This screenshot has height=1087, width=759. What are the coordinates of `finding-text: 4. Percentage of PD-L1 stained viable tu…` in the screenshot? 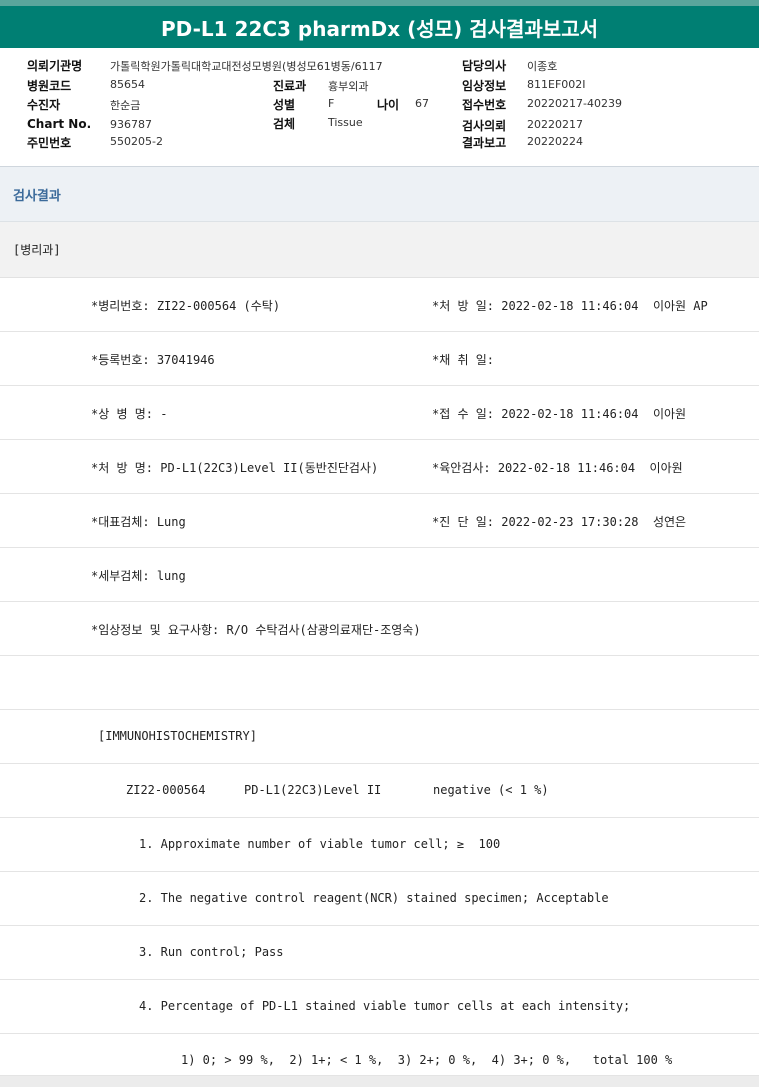 It's located at (385, 1006).